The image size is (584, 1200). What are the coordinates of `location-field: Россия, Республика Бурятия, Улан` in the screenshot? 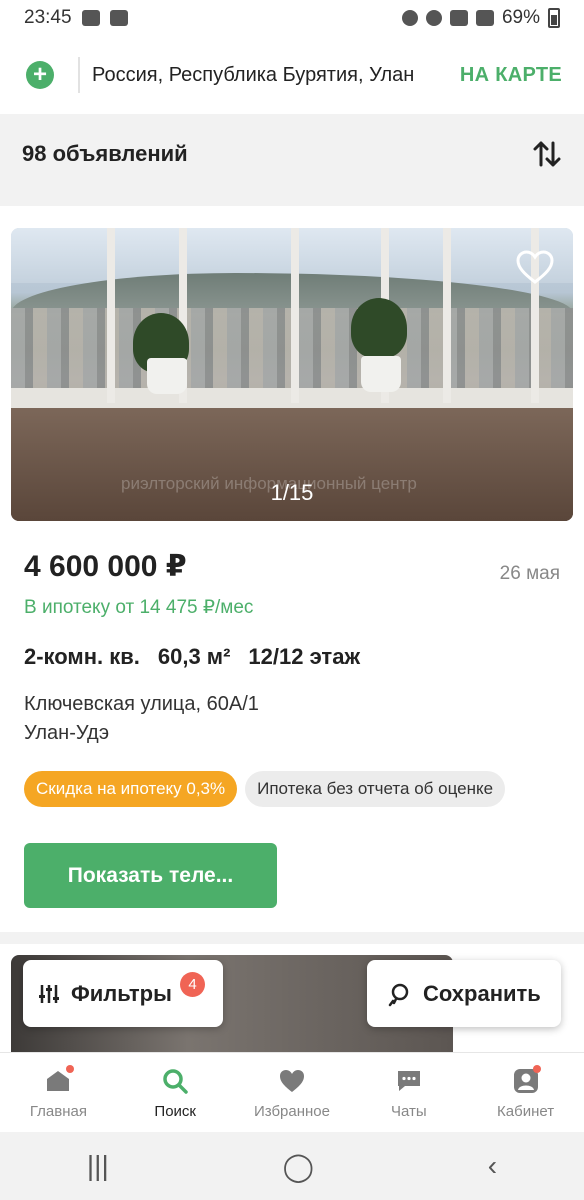 It's located at (264, 75).